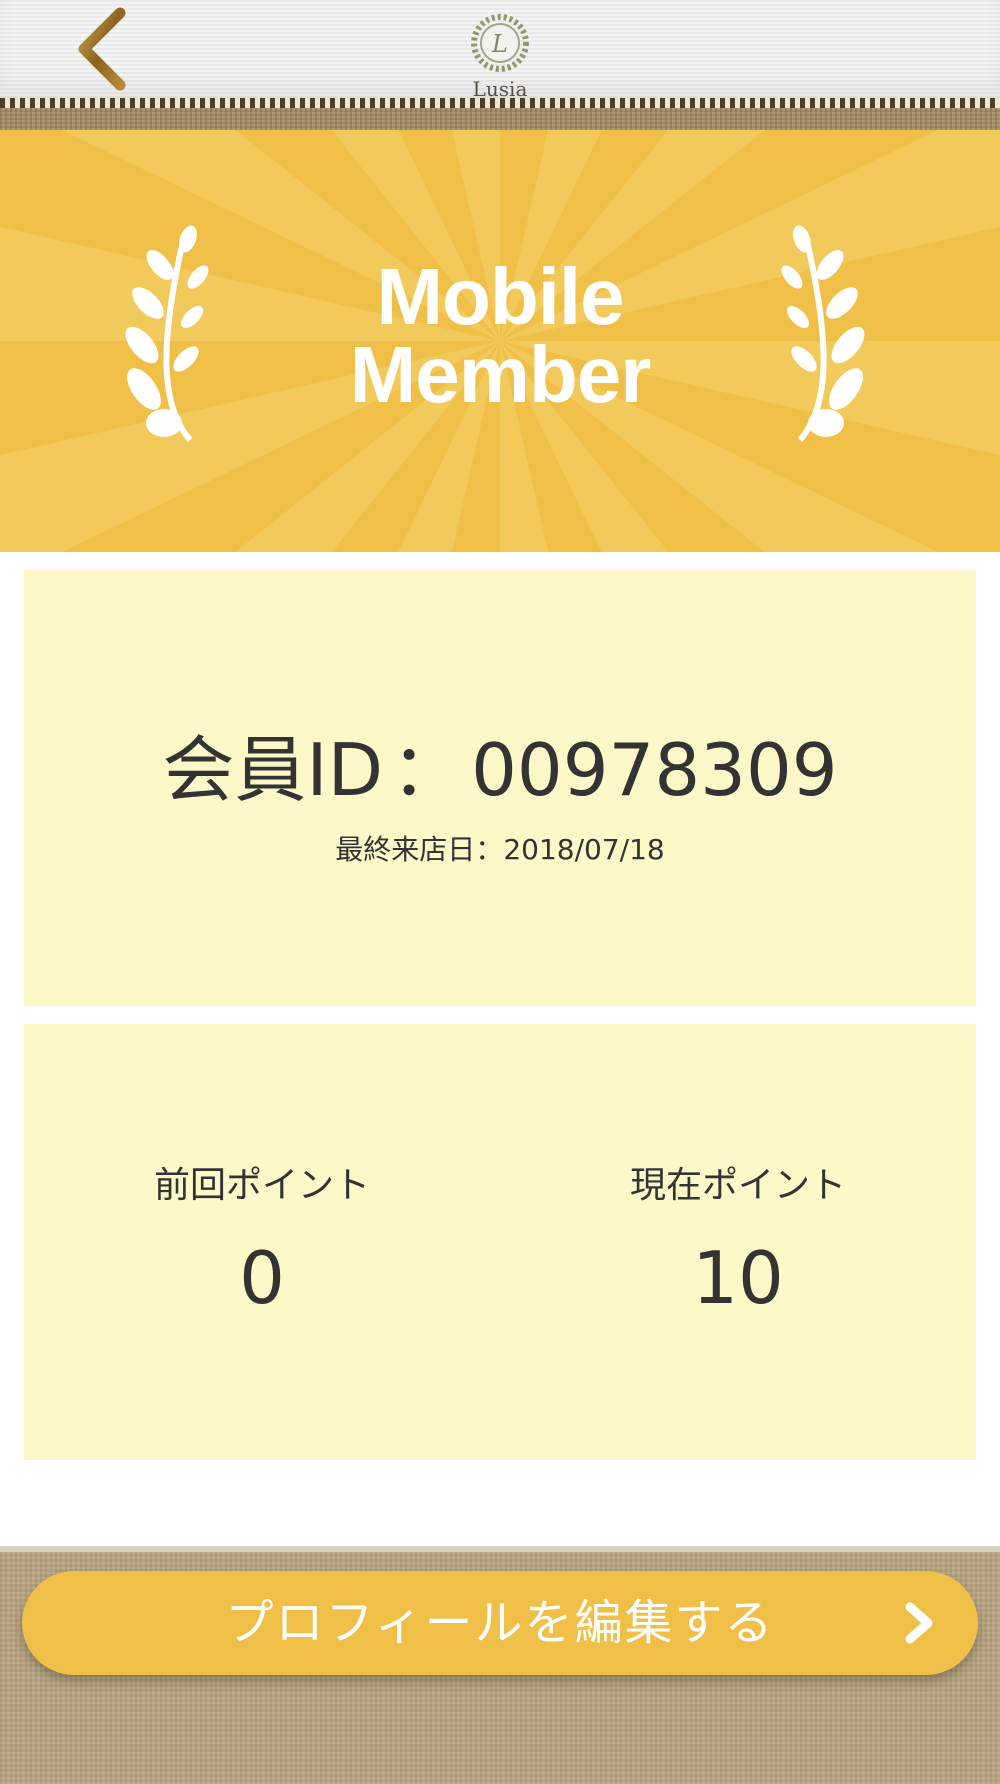  I want to click on brand-name: Lusia, so click(500, 89).